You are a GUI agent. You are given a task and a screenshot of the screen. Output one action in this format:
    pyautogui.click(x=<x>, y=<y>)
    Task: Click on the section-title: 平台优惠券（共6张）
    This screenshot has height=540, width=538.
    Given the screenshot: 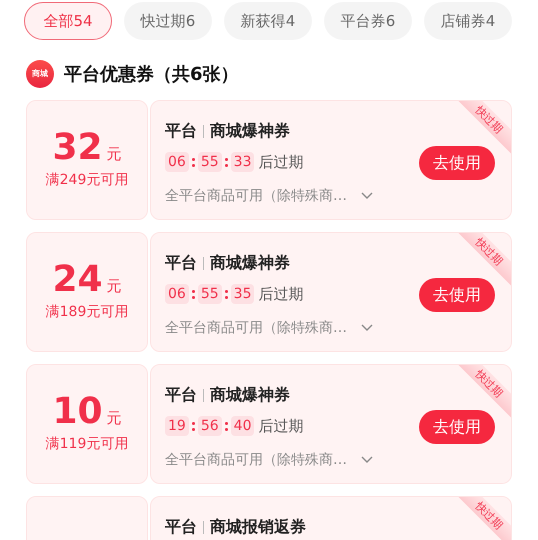 What is the action you would take?
    pyautogui.click(x=151, y=74)
    